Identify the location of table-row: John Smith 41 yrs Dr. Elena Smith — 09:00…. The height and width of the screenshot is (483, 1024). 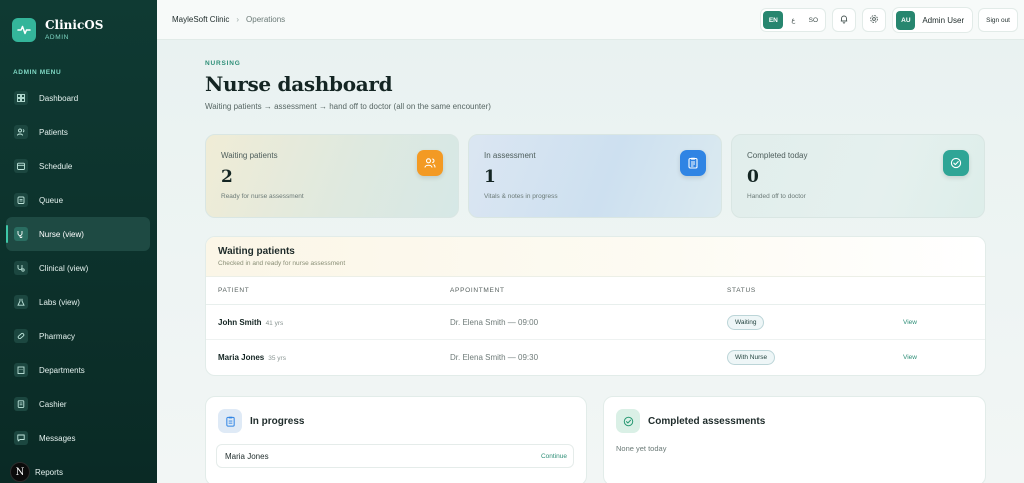
(595, 322).